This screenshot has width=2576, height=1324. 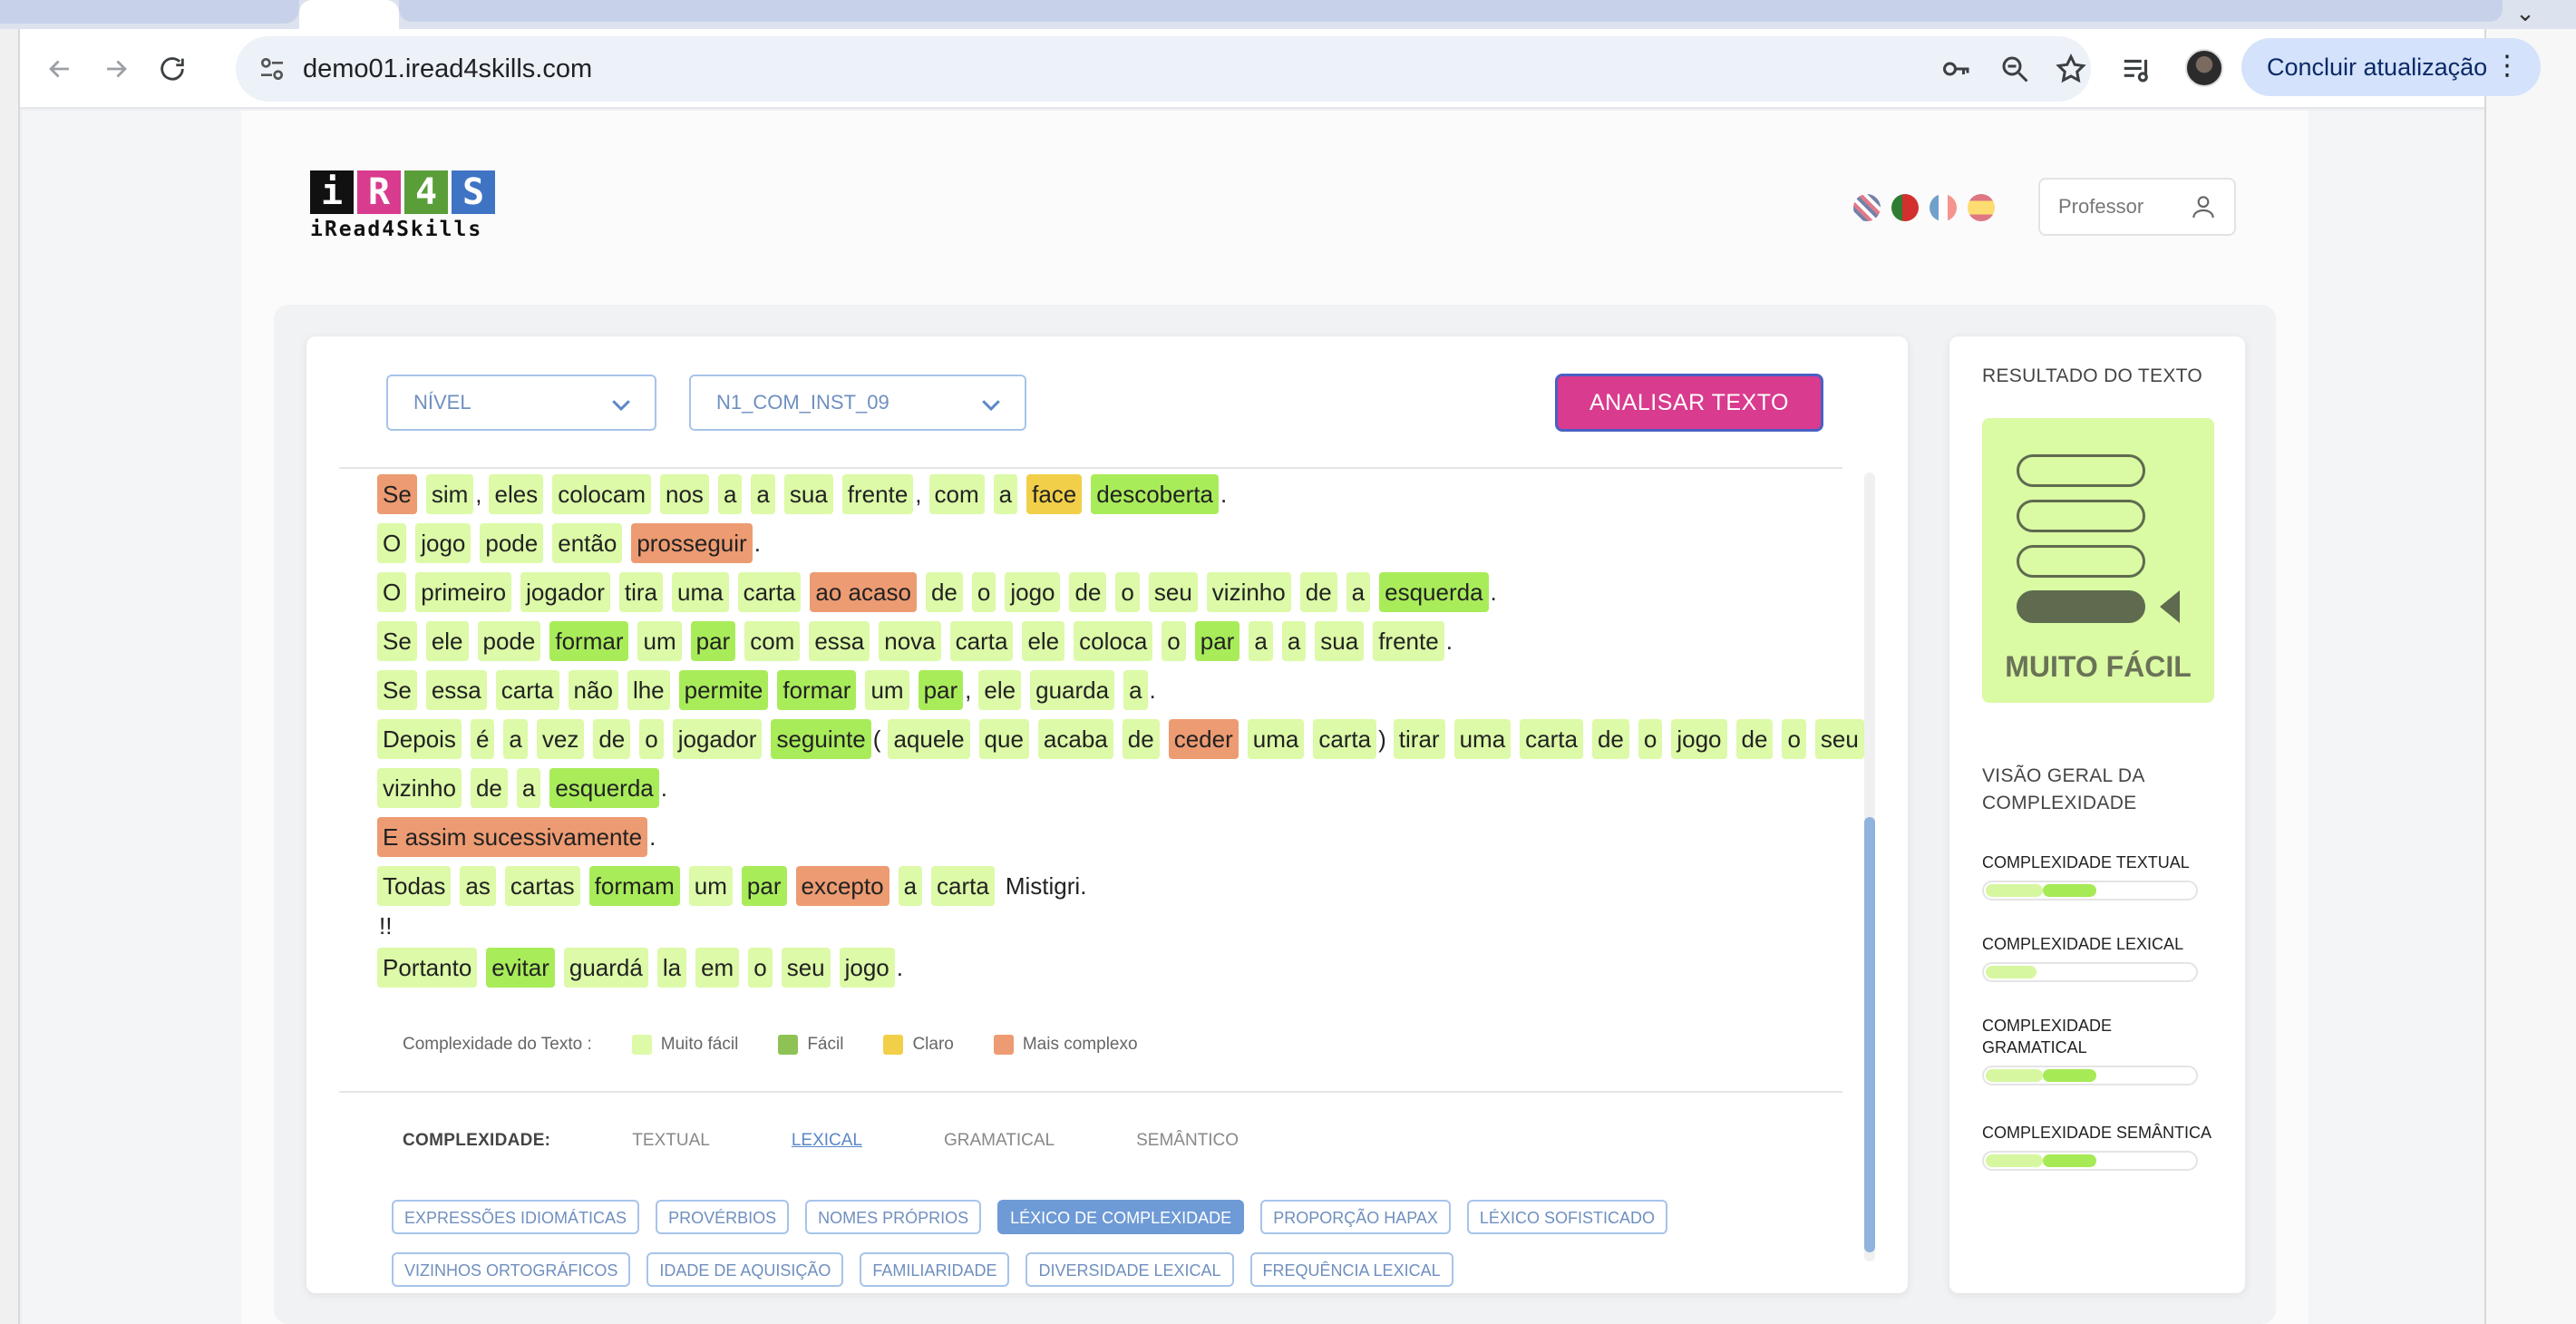 I want to click on word-token: guarda, so click(x=1072, y=690).